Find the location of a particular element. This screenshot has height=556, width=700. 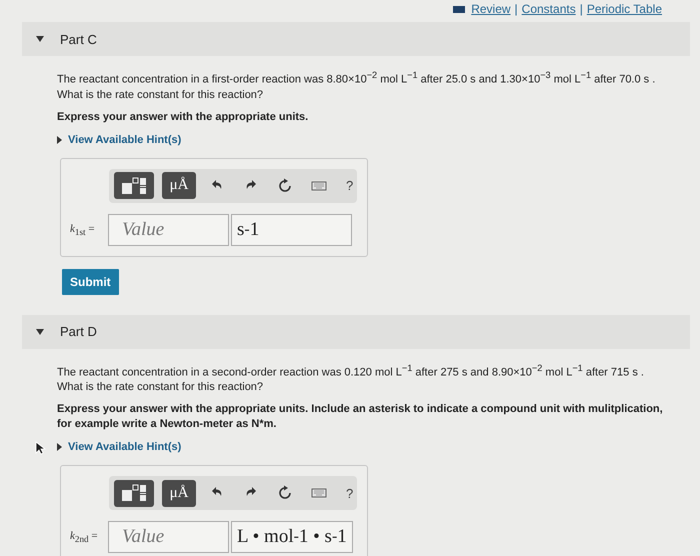

part-header: Part C is located at coordinates (356, 39).